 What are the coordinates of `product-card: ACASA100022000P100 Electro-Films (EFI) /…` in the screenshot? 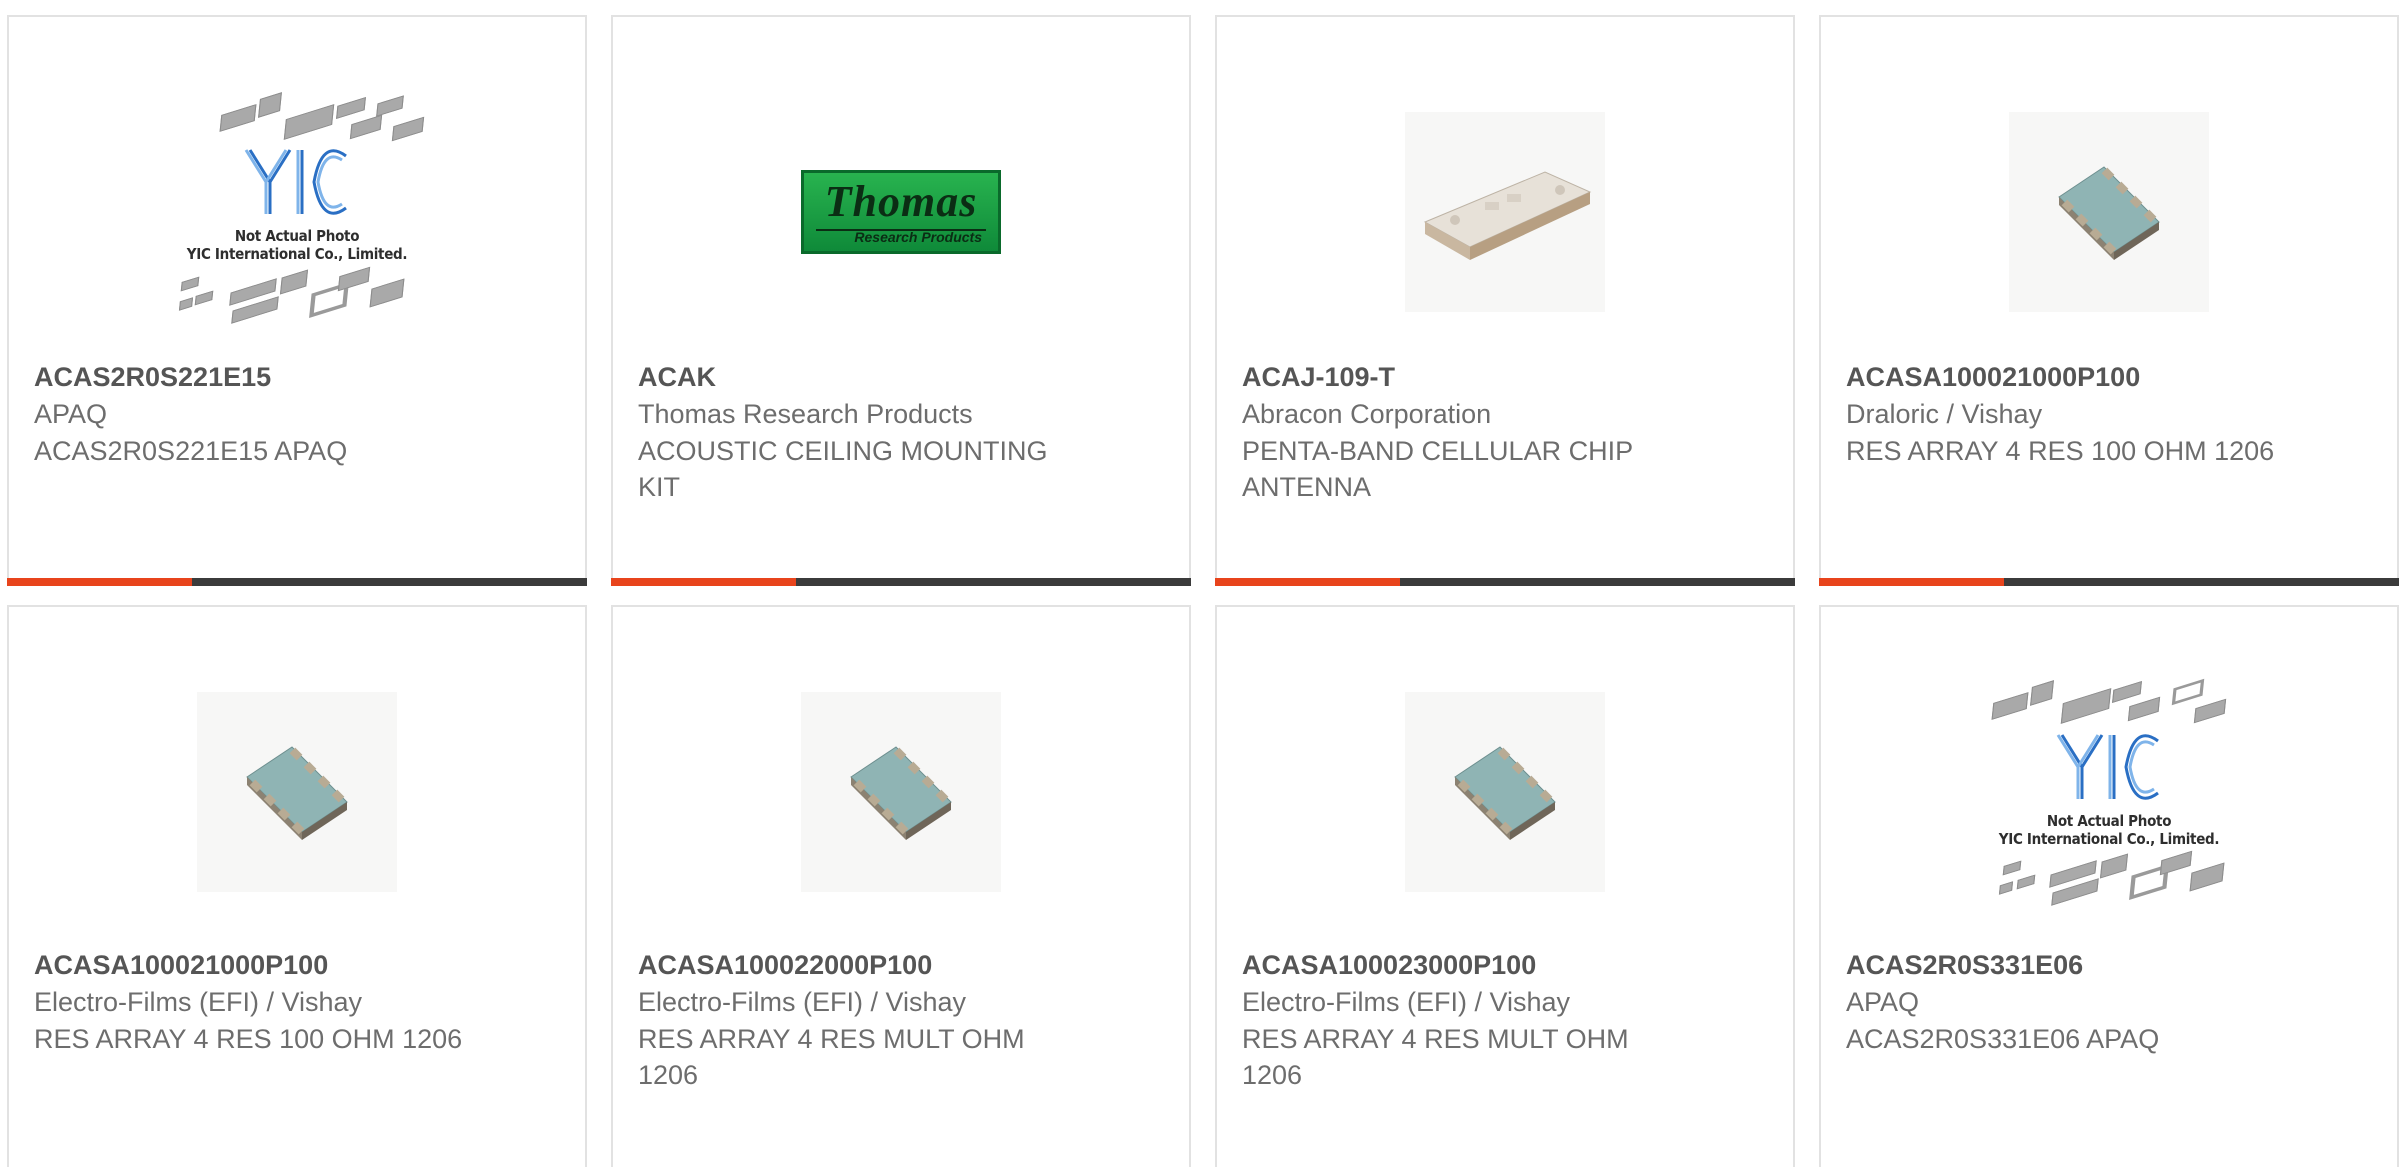 It's located at (901, 886).